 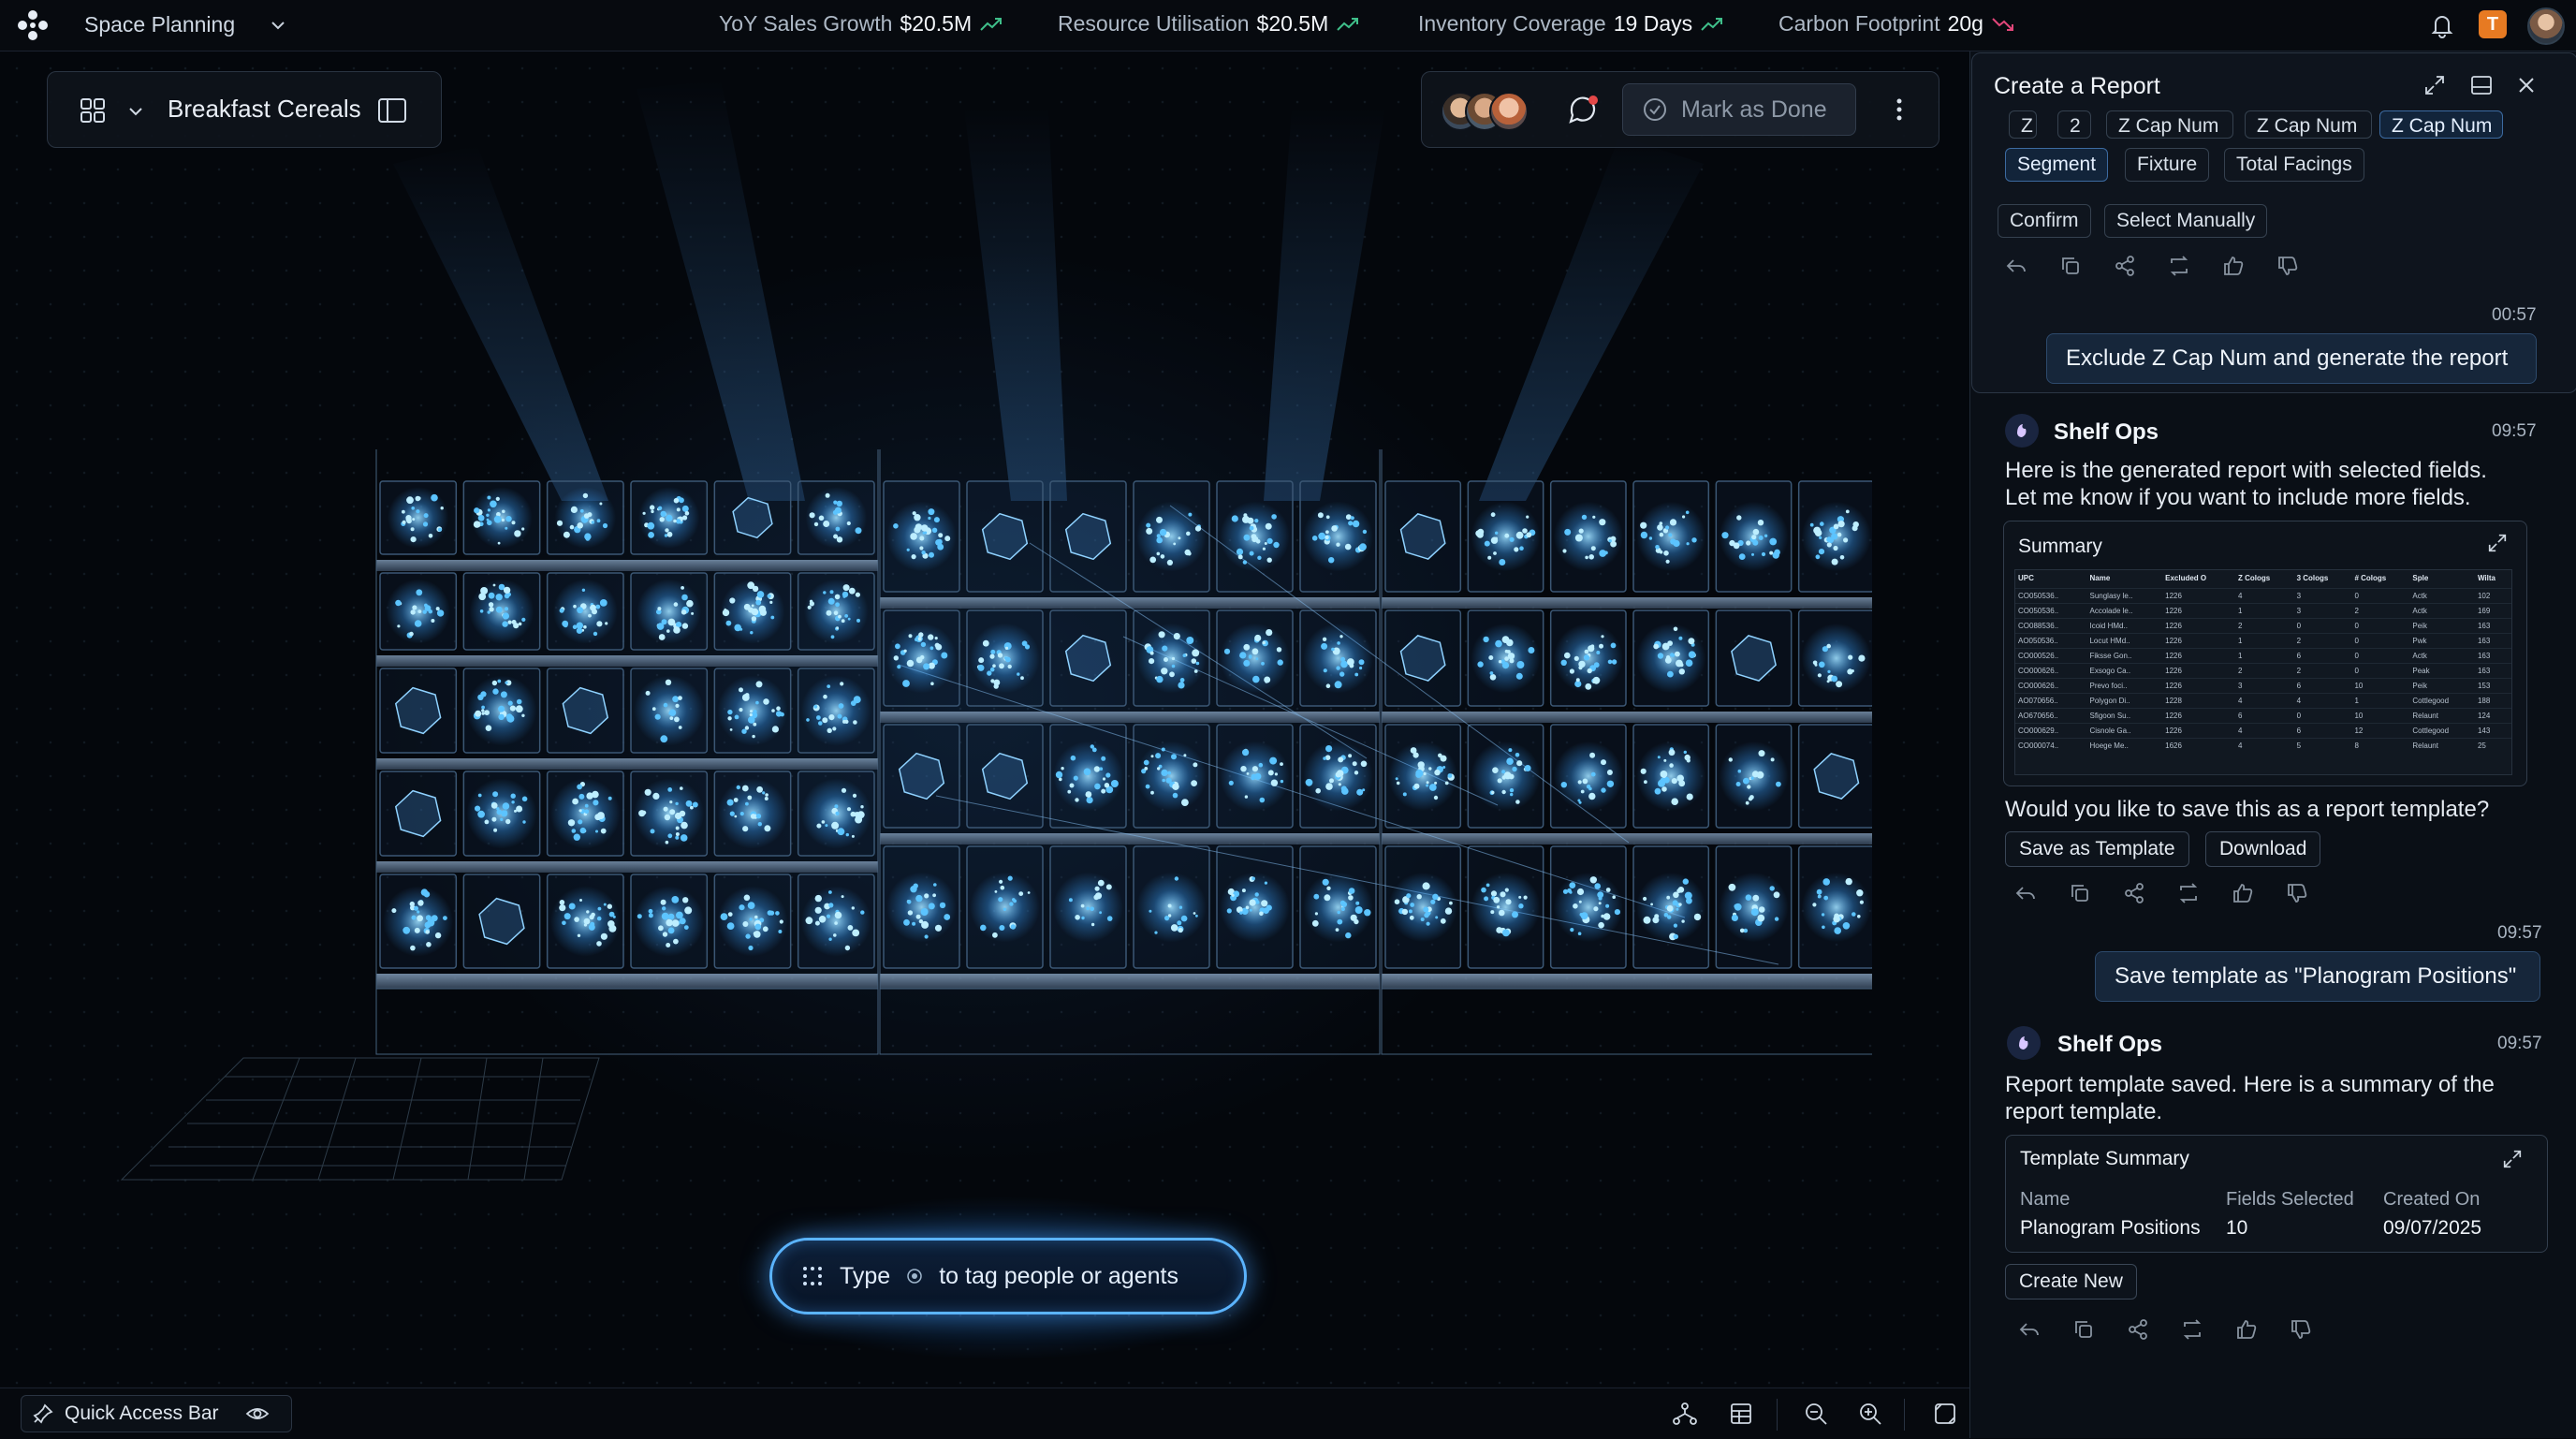 I want to click on chevron-down-icon, so click(x=135, y=111).